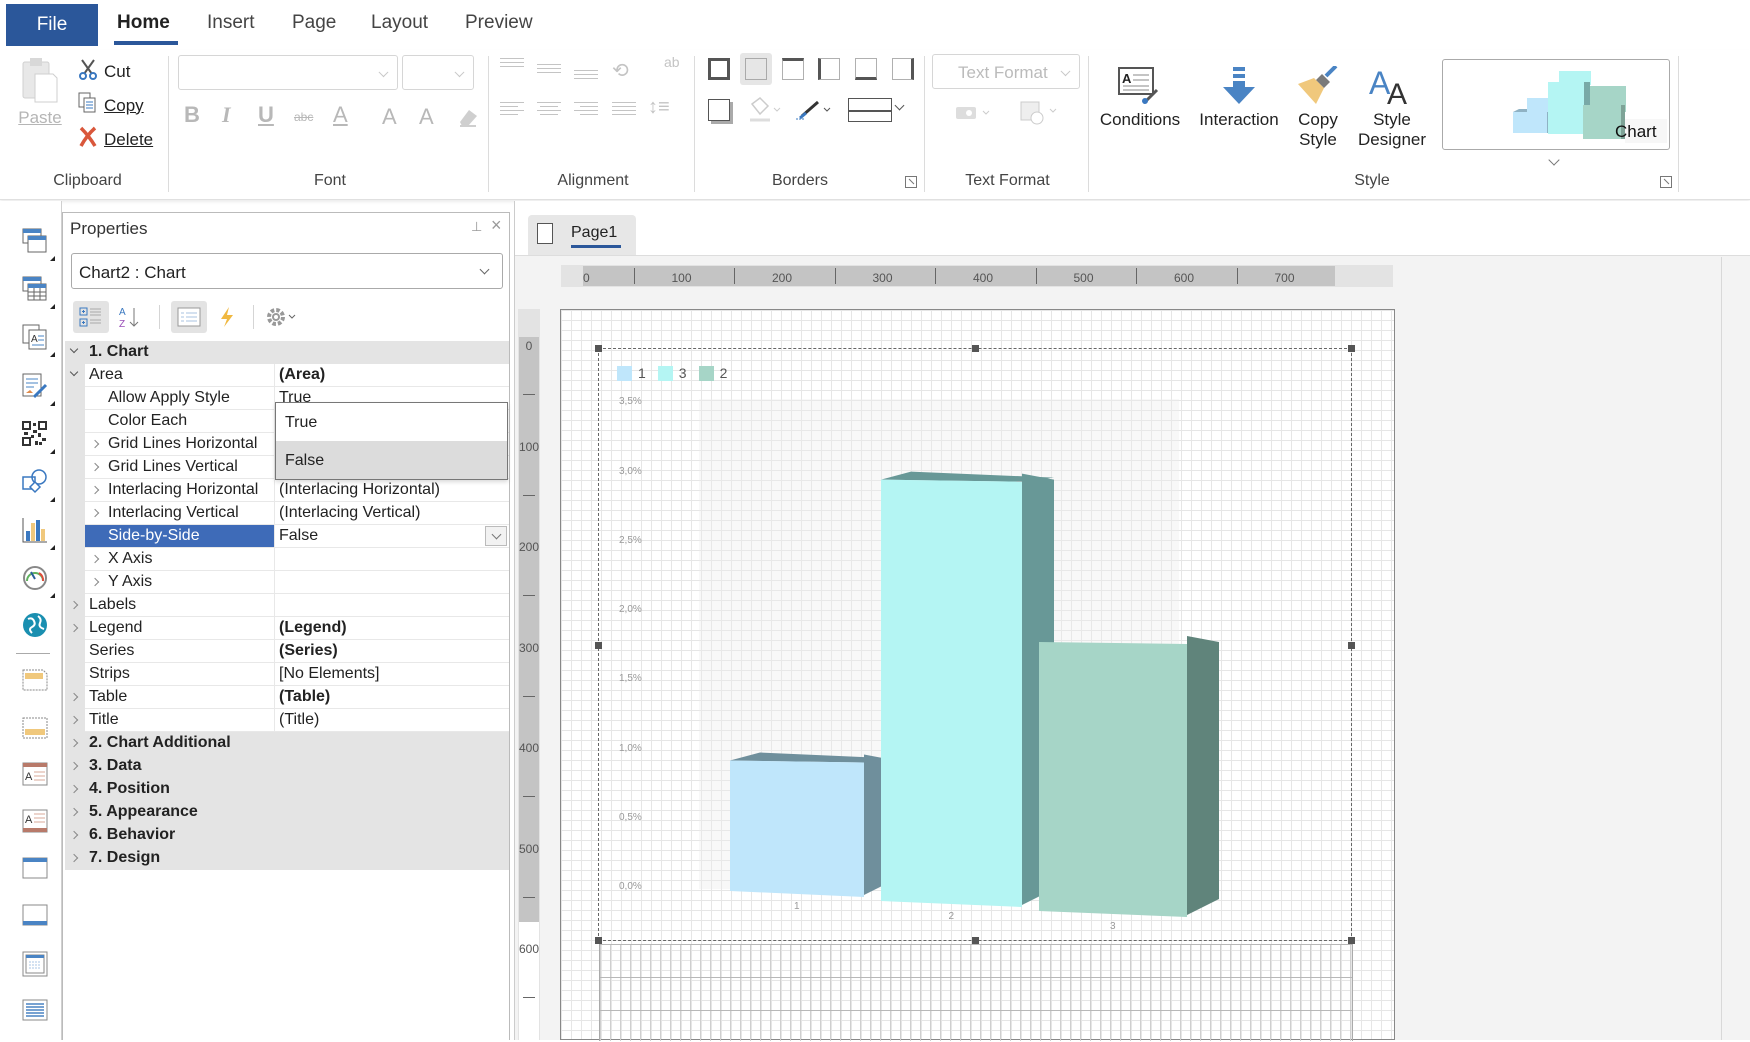  Describe the element at coordinates (512, 64) in the screenshot. I see `align-top-icon` at that location.